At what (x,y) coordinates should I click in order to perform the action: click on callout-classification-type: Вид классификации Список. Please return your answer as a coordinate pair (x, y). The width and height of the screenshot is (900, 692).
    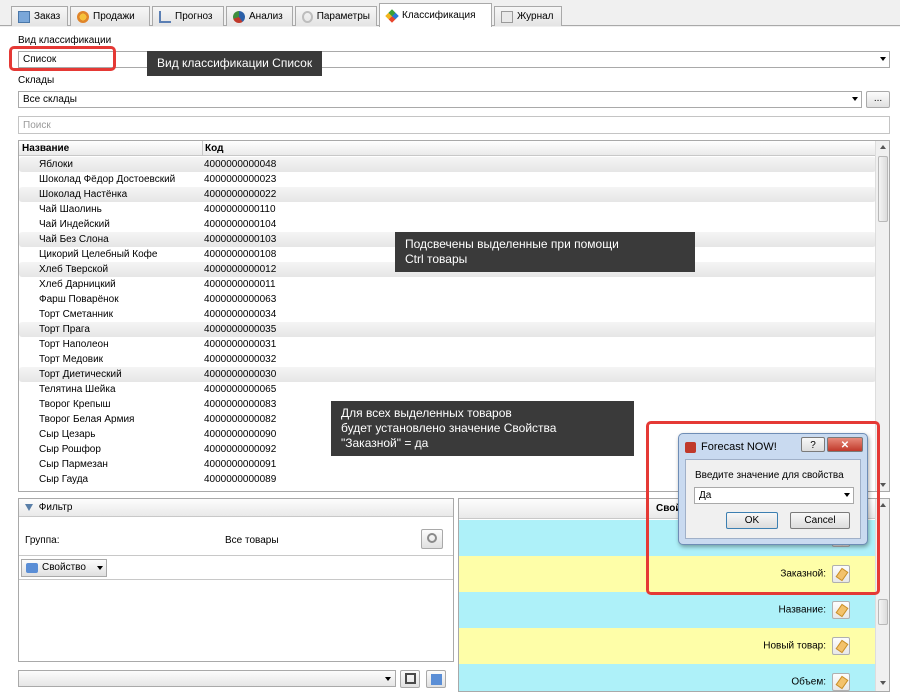
    Looking at the image, I should click on (235, 63).